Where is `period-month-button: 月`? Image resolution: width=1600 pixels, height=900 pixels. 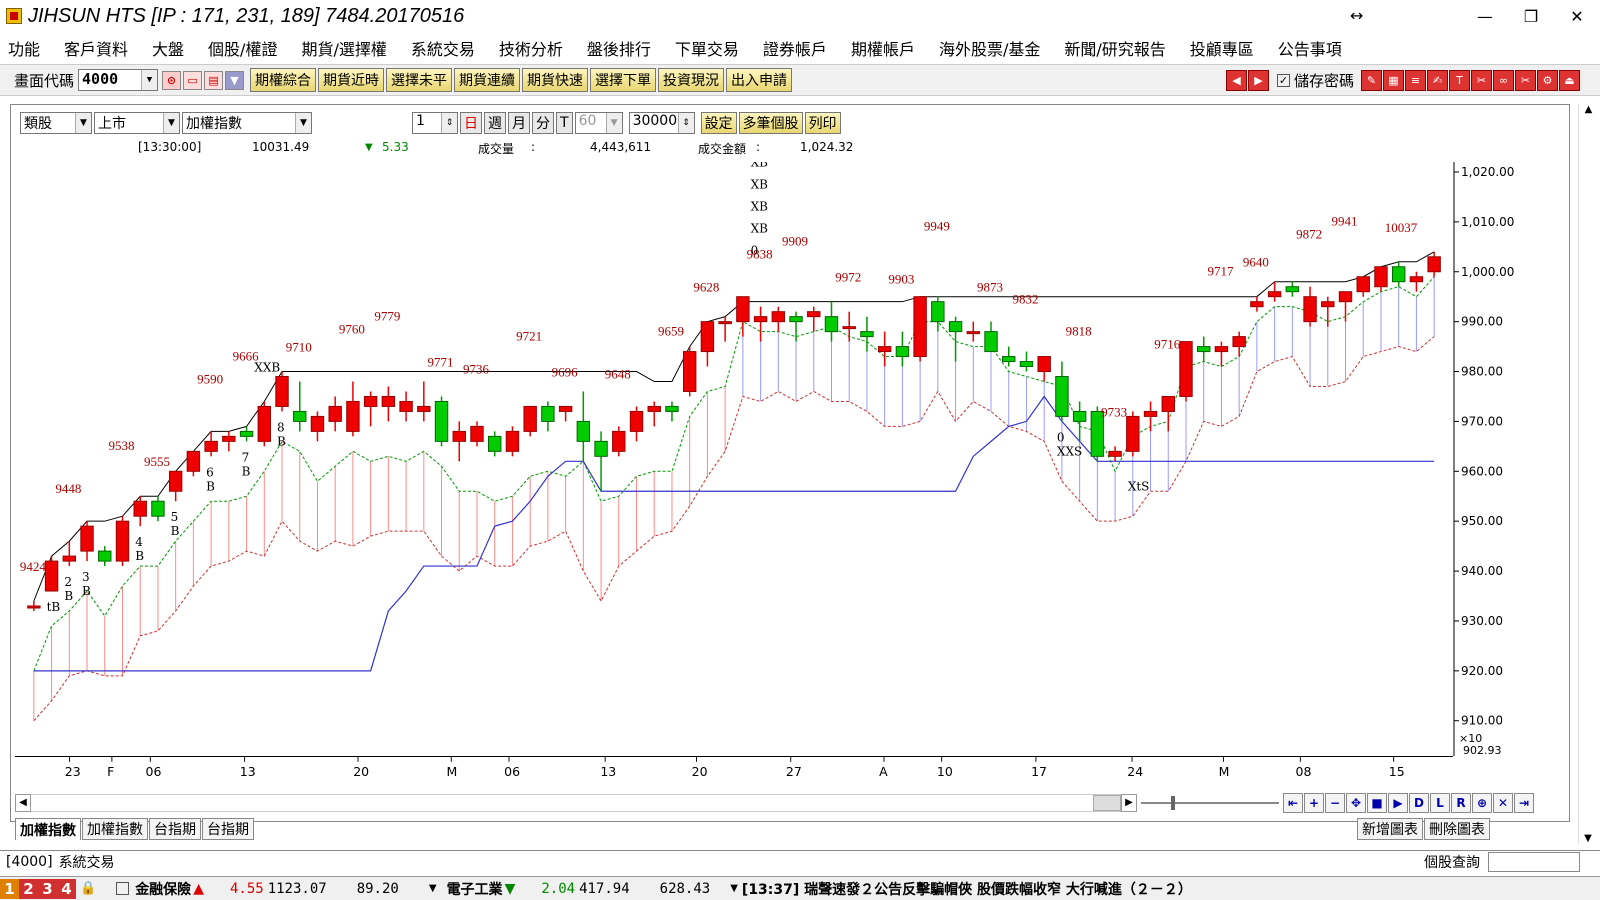 period-month-button: 月 is located at coordinates (519, 123).